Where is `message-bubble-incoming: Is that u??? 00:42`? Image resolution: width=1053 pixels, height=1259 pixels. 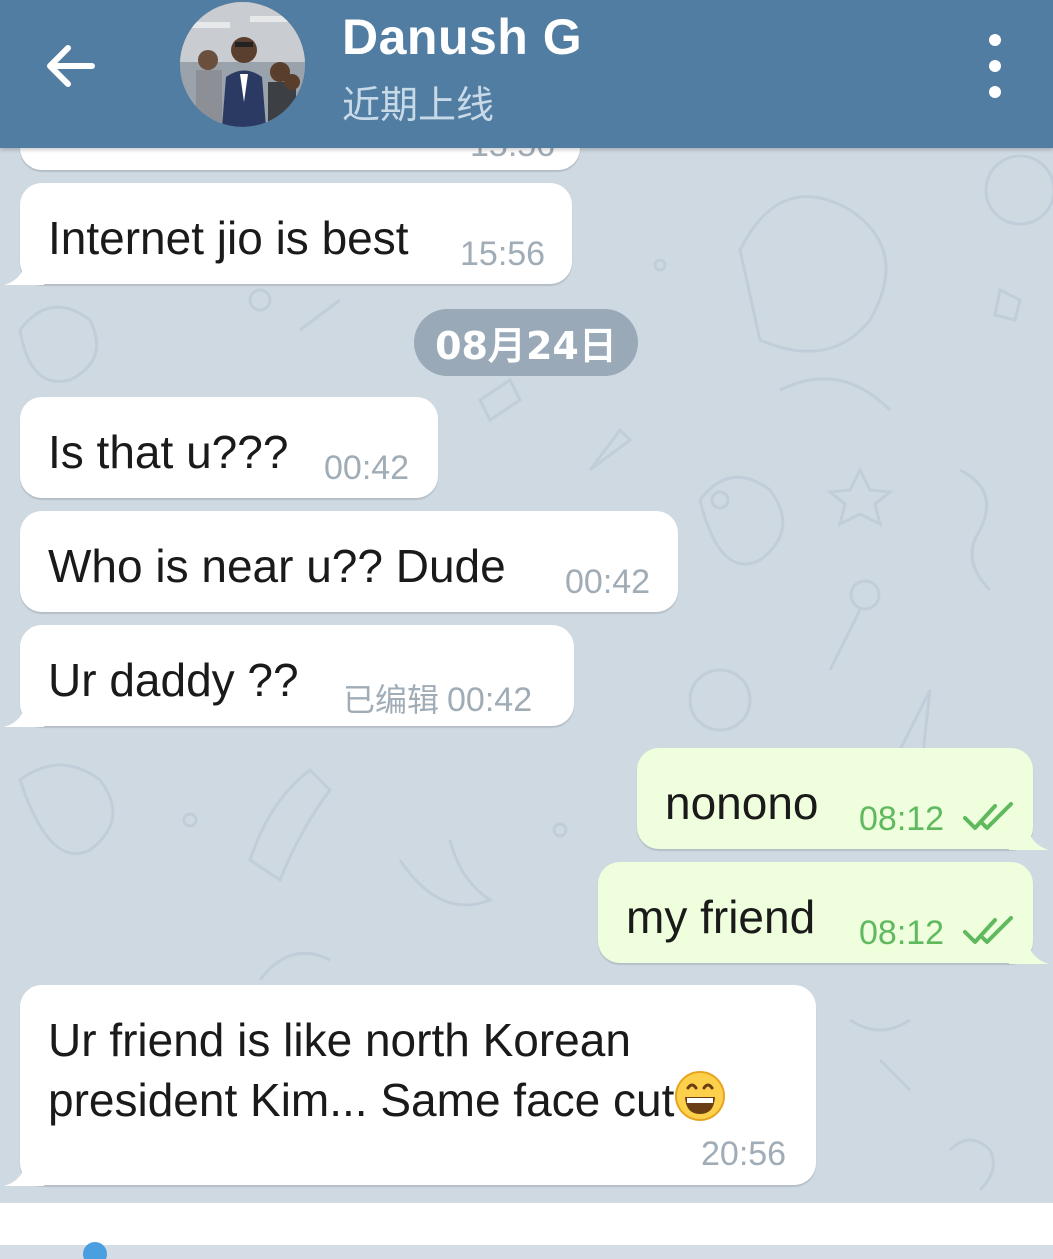
message-bubble-incoming: Is that u??? 00:42 is located at coordinates (229, 447).